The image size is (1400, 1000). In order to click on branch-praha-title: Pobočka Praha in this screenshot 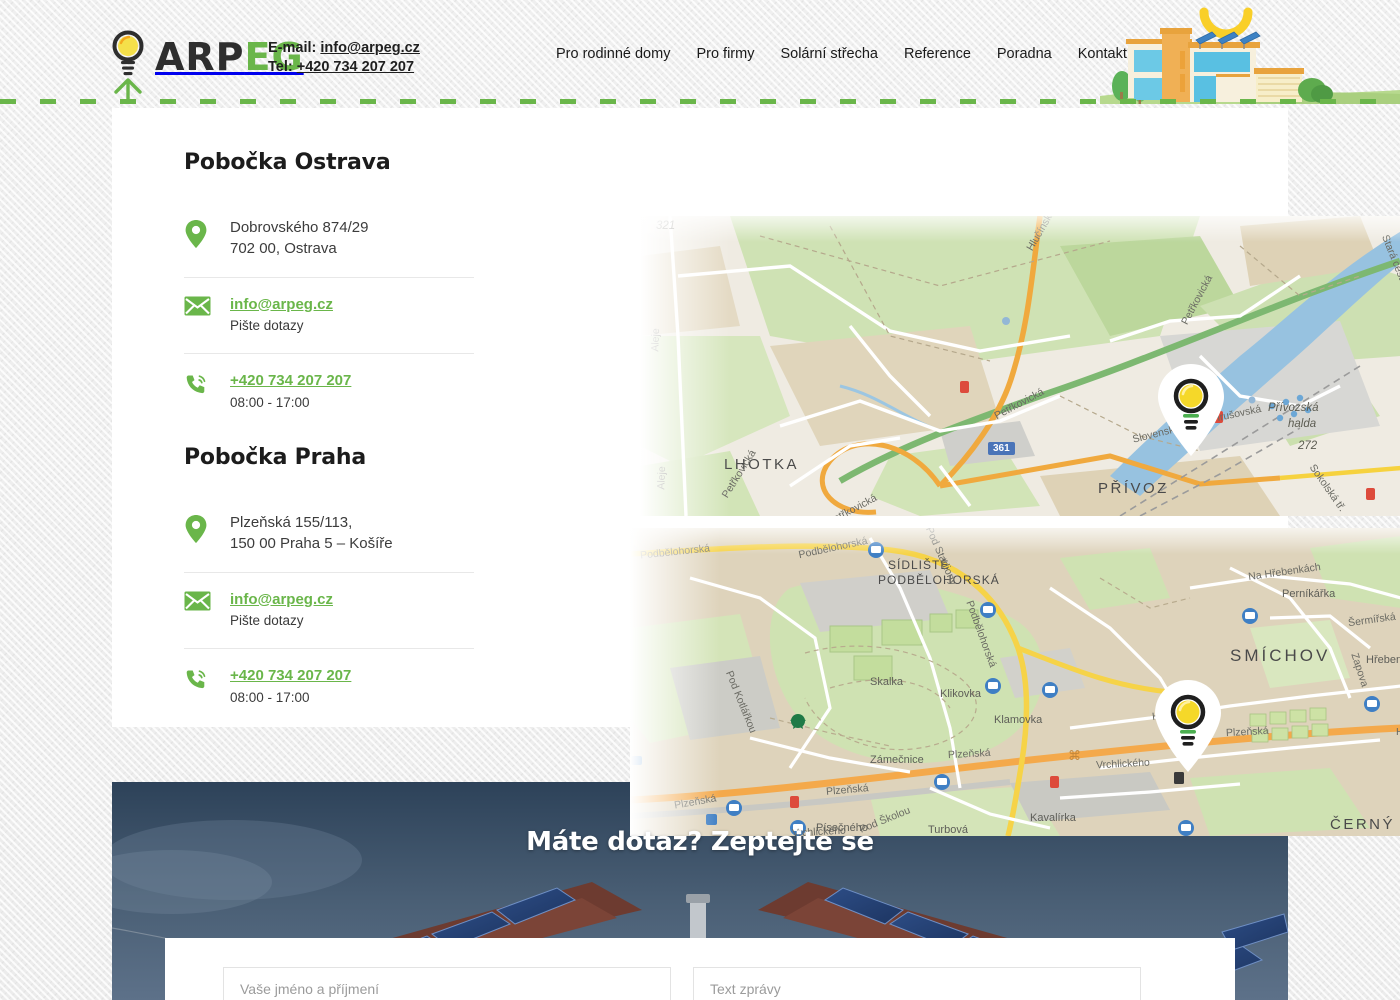, I will do `click(275, 457)`.